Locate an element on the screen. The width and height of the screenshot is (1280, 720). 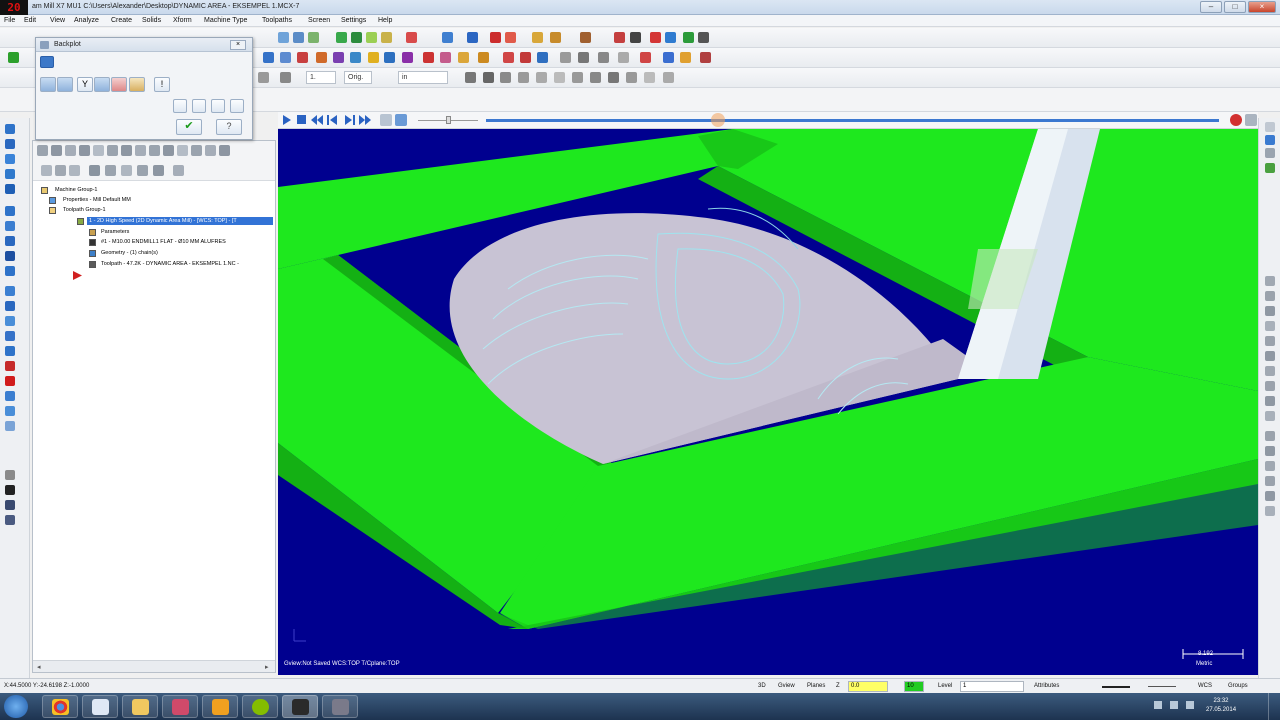
scroll-right-icon: ▸ is located at coordinates (267, 667).